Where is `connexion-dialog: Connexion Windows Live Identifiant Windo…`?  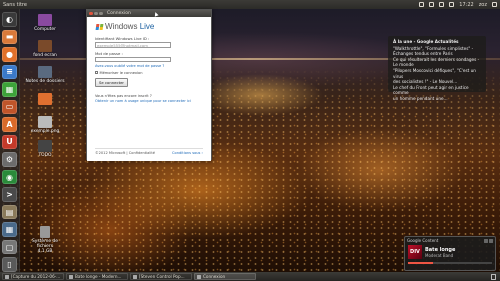 connexion-dialog: Connexion Windows Live Identifiant Windo… is located at coordinates (149, 85).